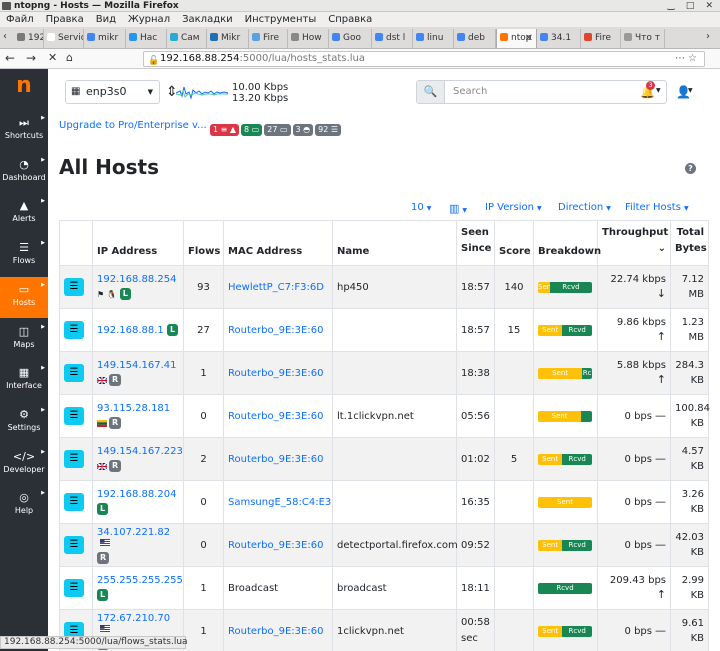 This screenshot has height=651, width=720. Describe the element at coordinates (650, 90) in the screenshot. I see `alerts-bell-icon: 🔔 3 ▼` at that location.